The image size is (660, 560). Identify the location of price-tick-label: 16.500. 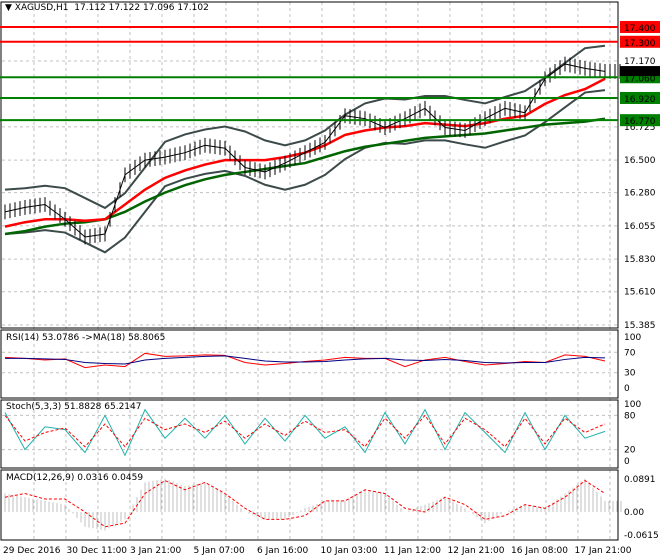
(640, 161).